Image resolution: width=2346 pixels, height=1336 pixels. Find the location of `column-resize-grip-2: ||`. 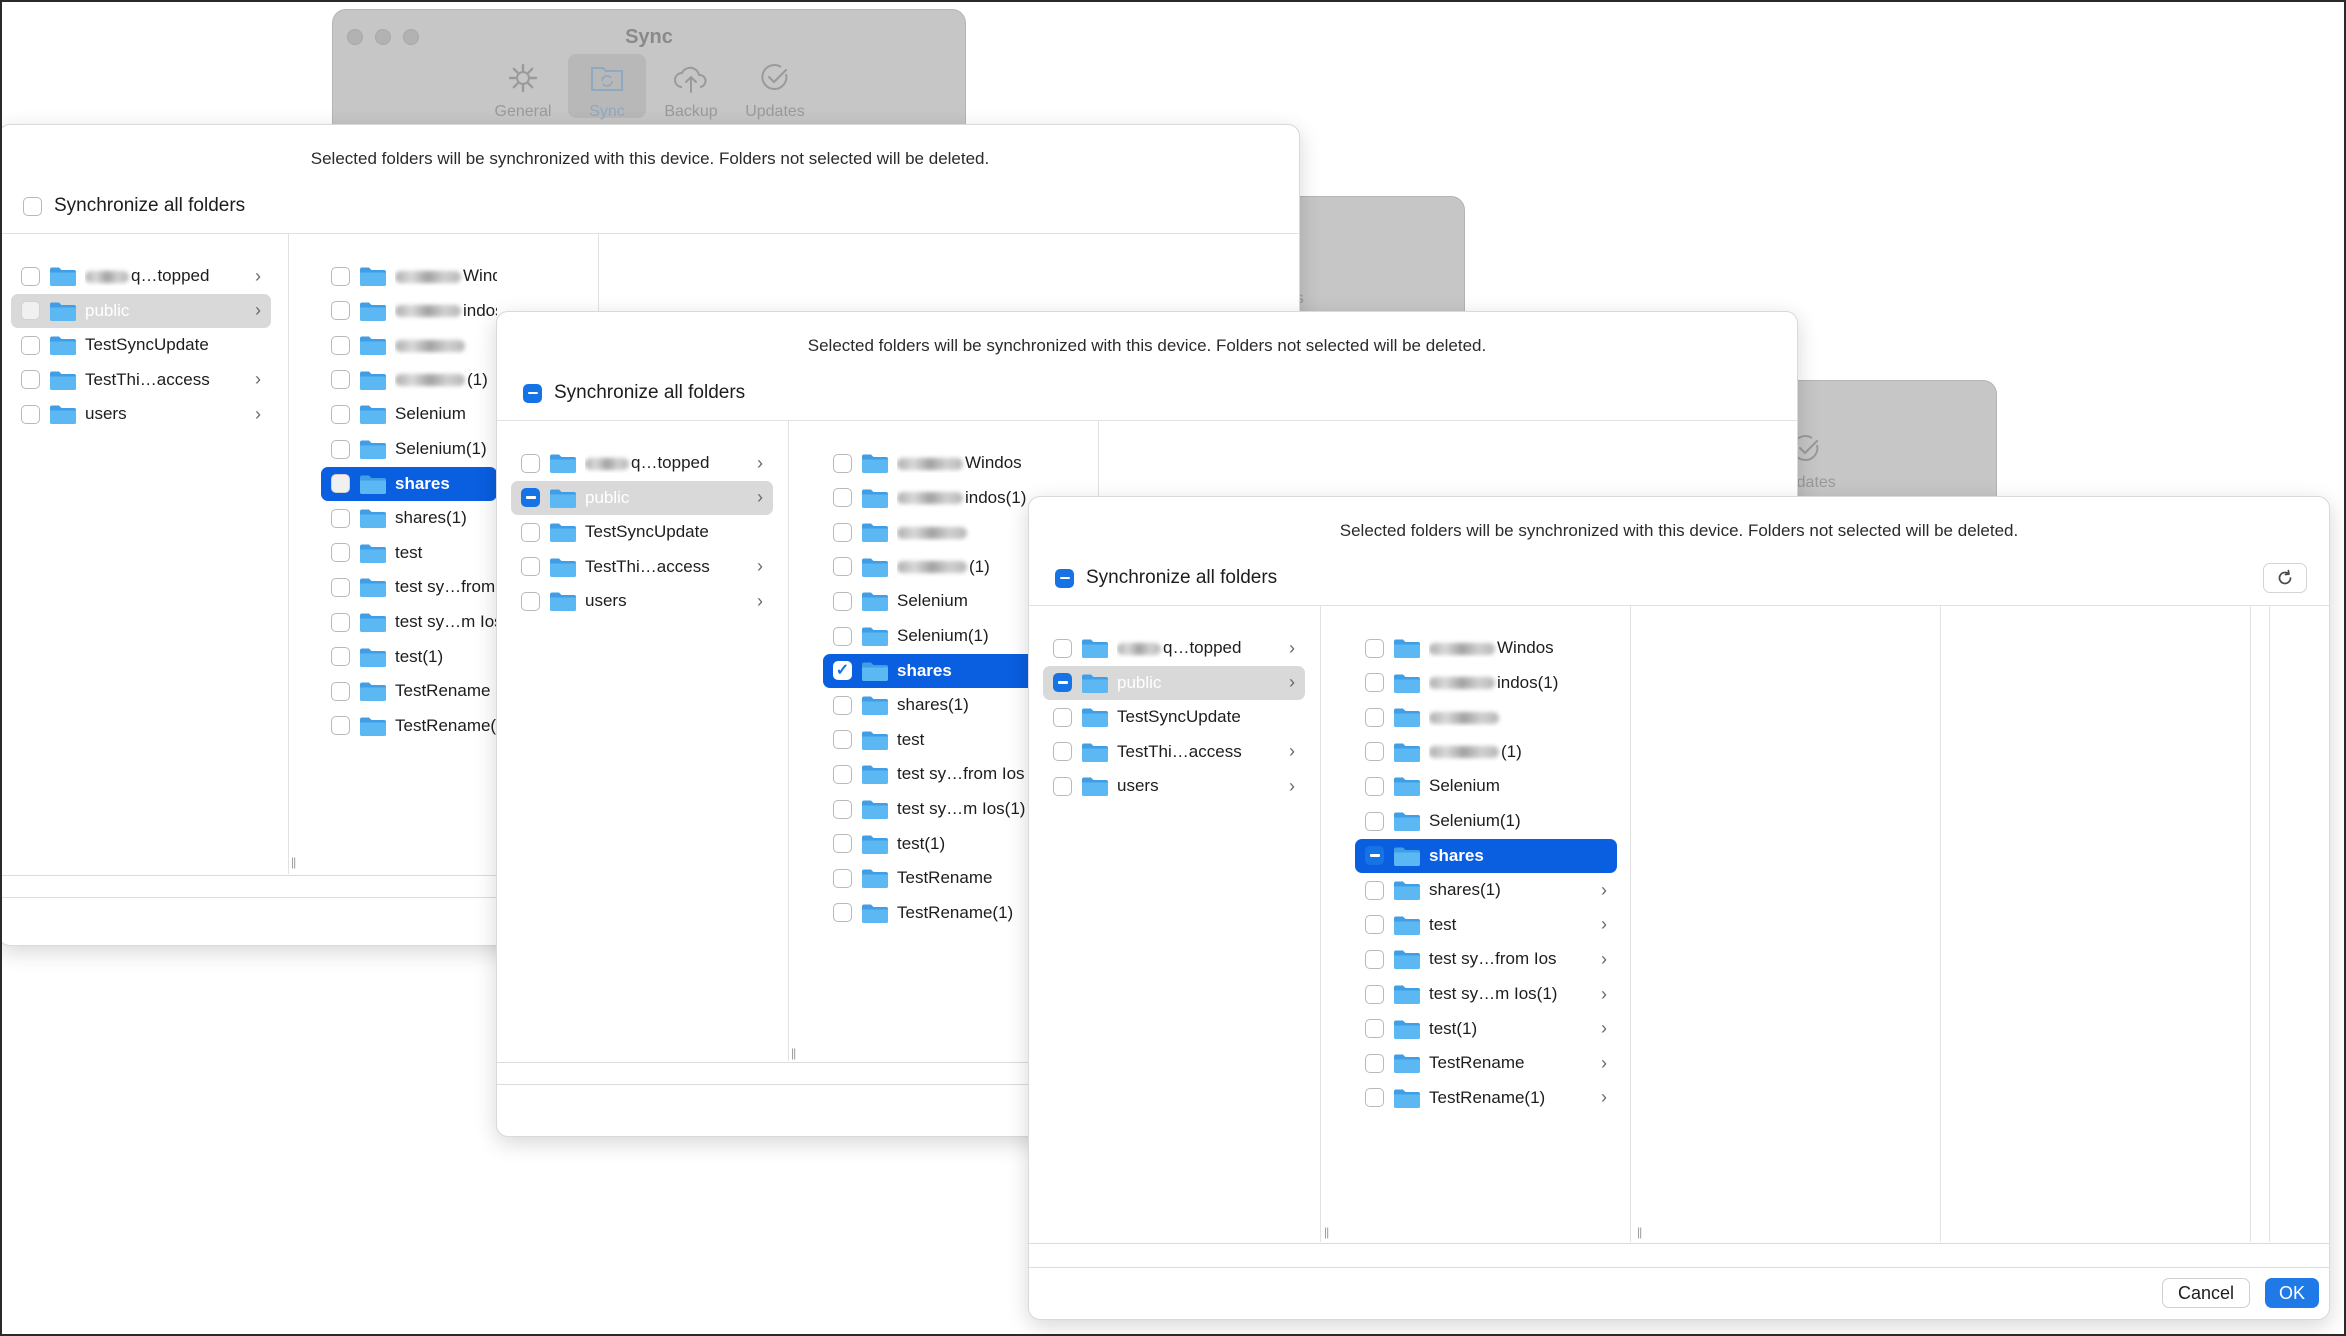

column-resize-grip-2: || is located at coordinates (1639, 1232).